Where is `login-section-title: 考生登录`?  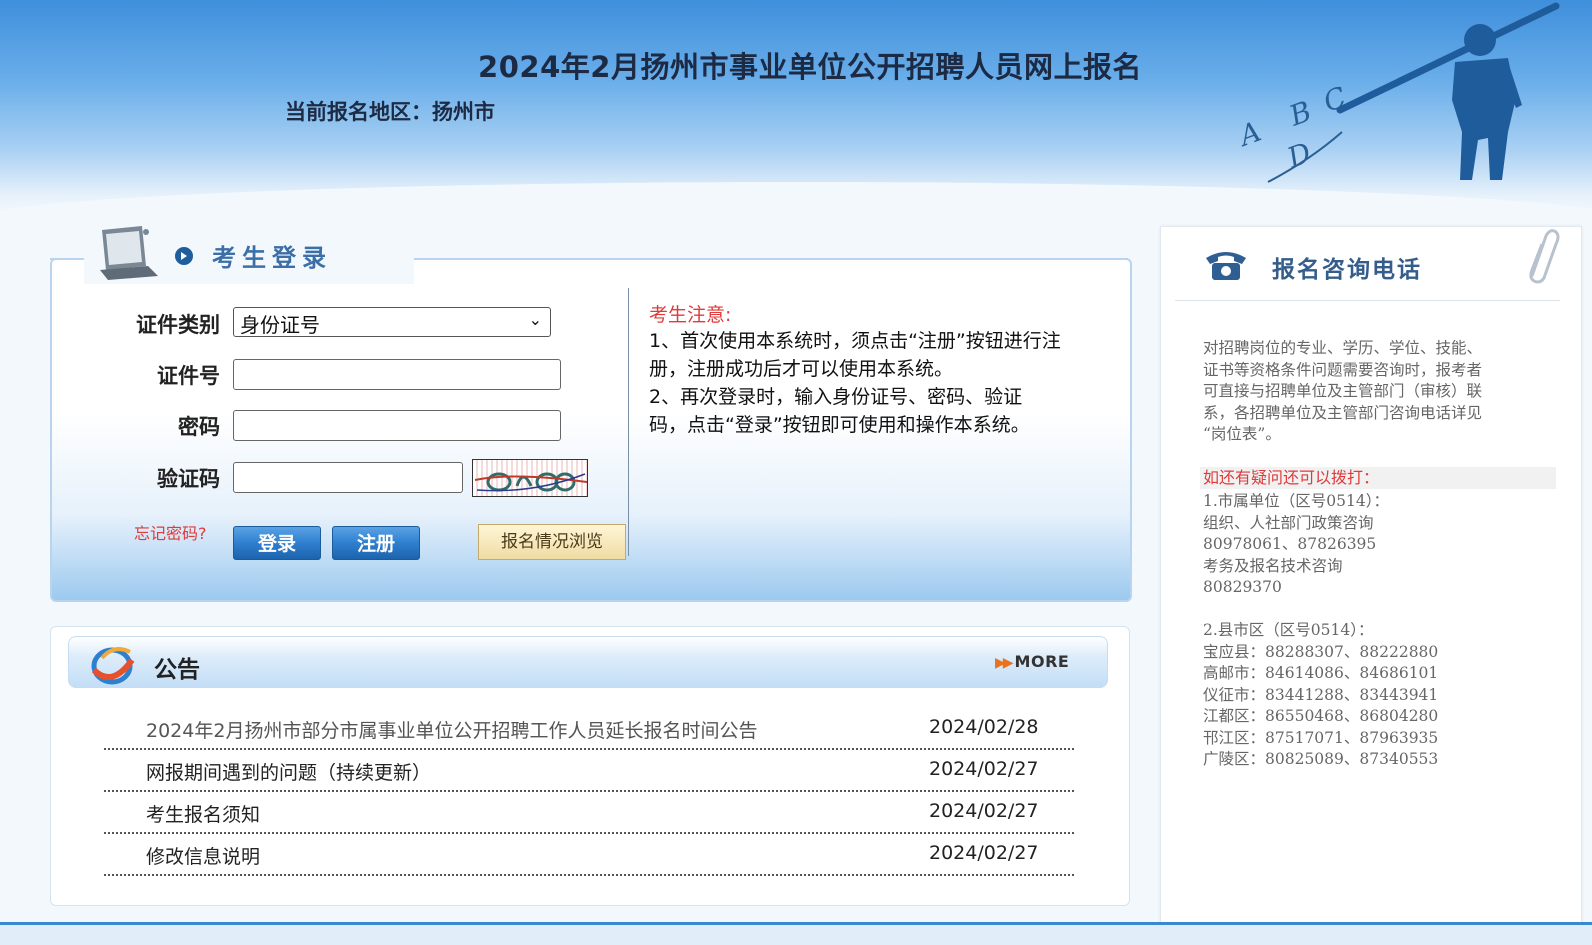
login-section-title: 考生登录 is located at coordinates (272, 258).